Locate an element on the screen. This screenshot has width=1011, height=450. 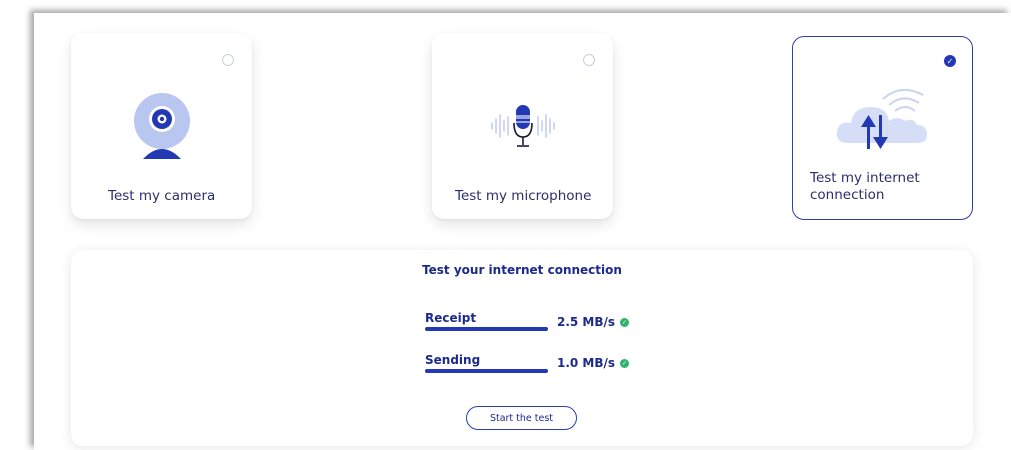
microphone-radio is located at coordinates (589, 60).